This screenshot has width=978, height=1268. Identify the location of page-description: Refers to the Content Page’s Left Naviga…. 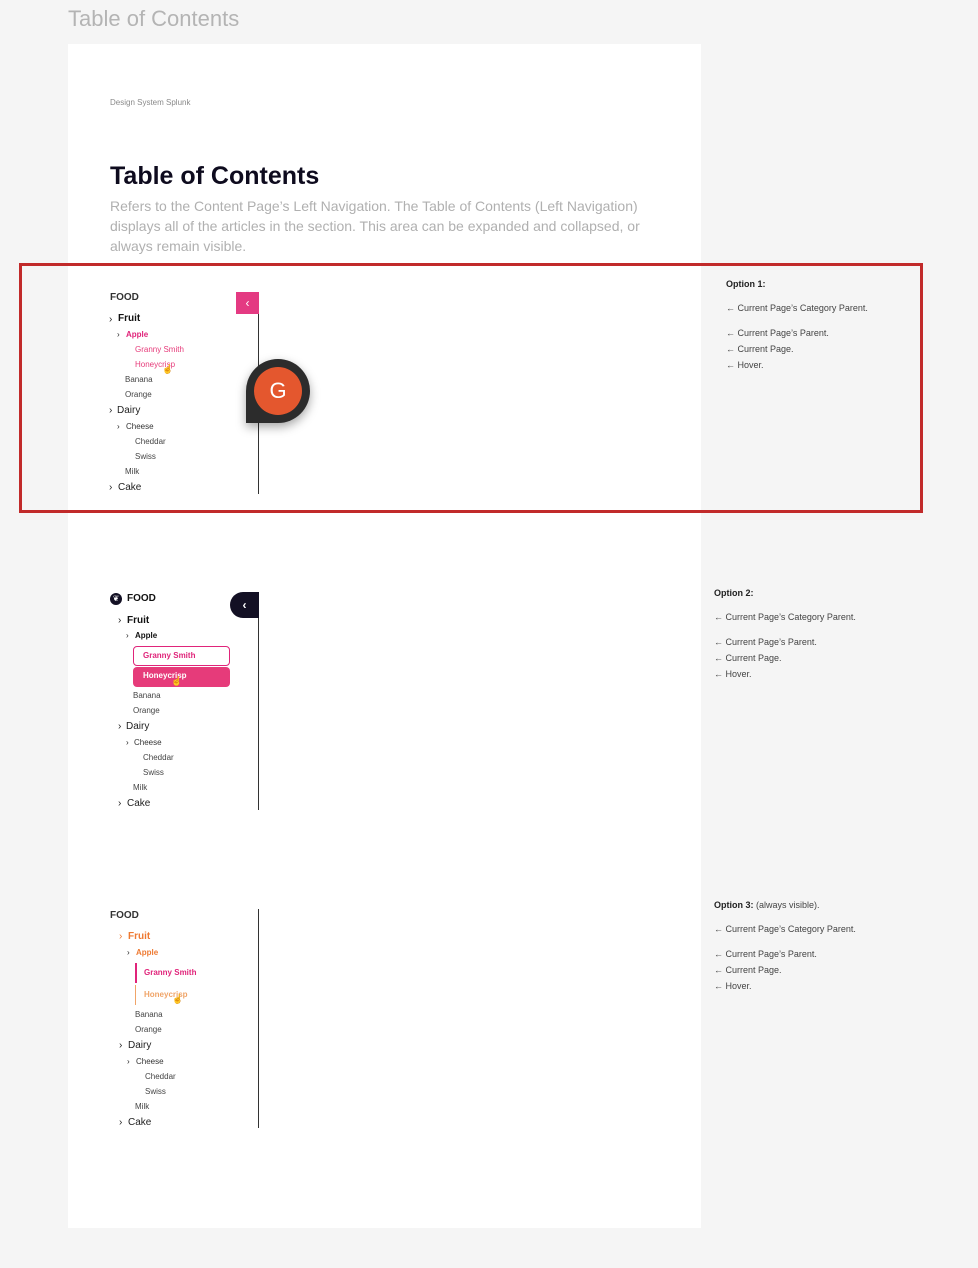
(375, 226).